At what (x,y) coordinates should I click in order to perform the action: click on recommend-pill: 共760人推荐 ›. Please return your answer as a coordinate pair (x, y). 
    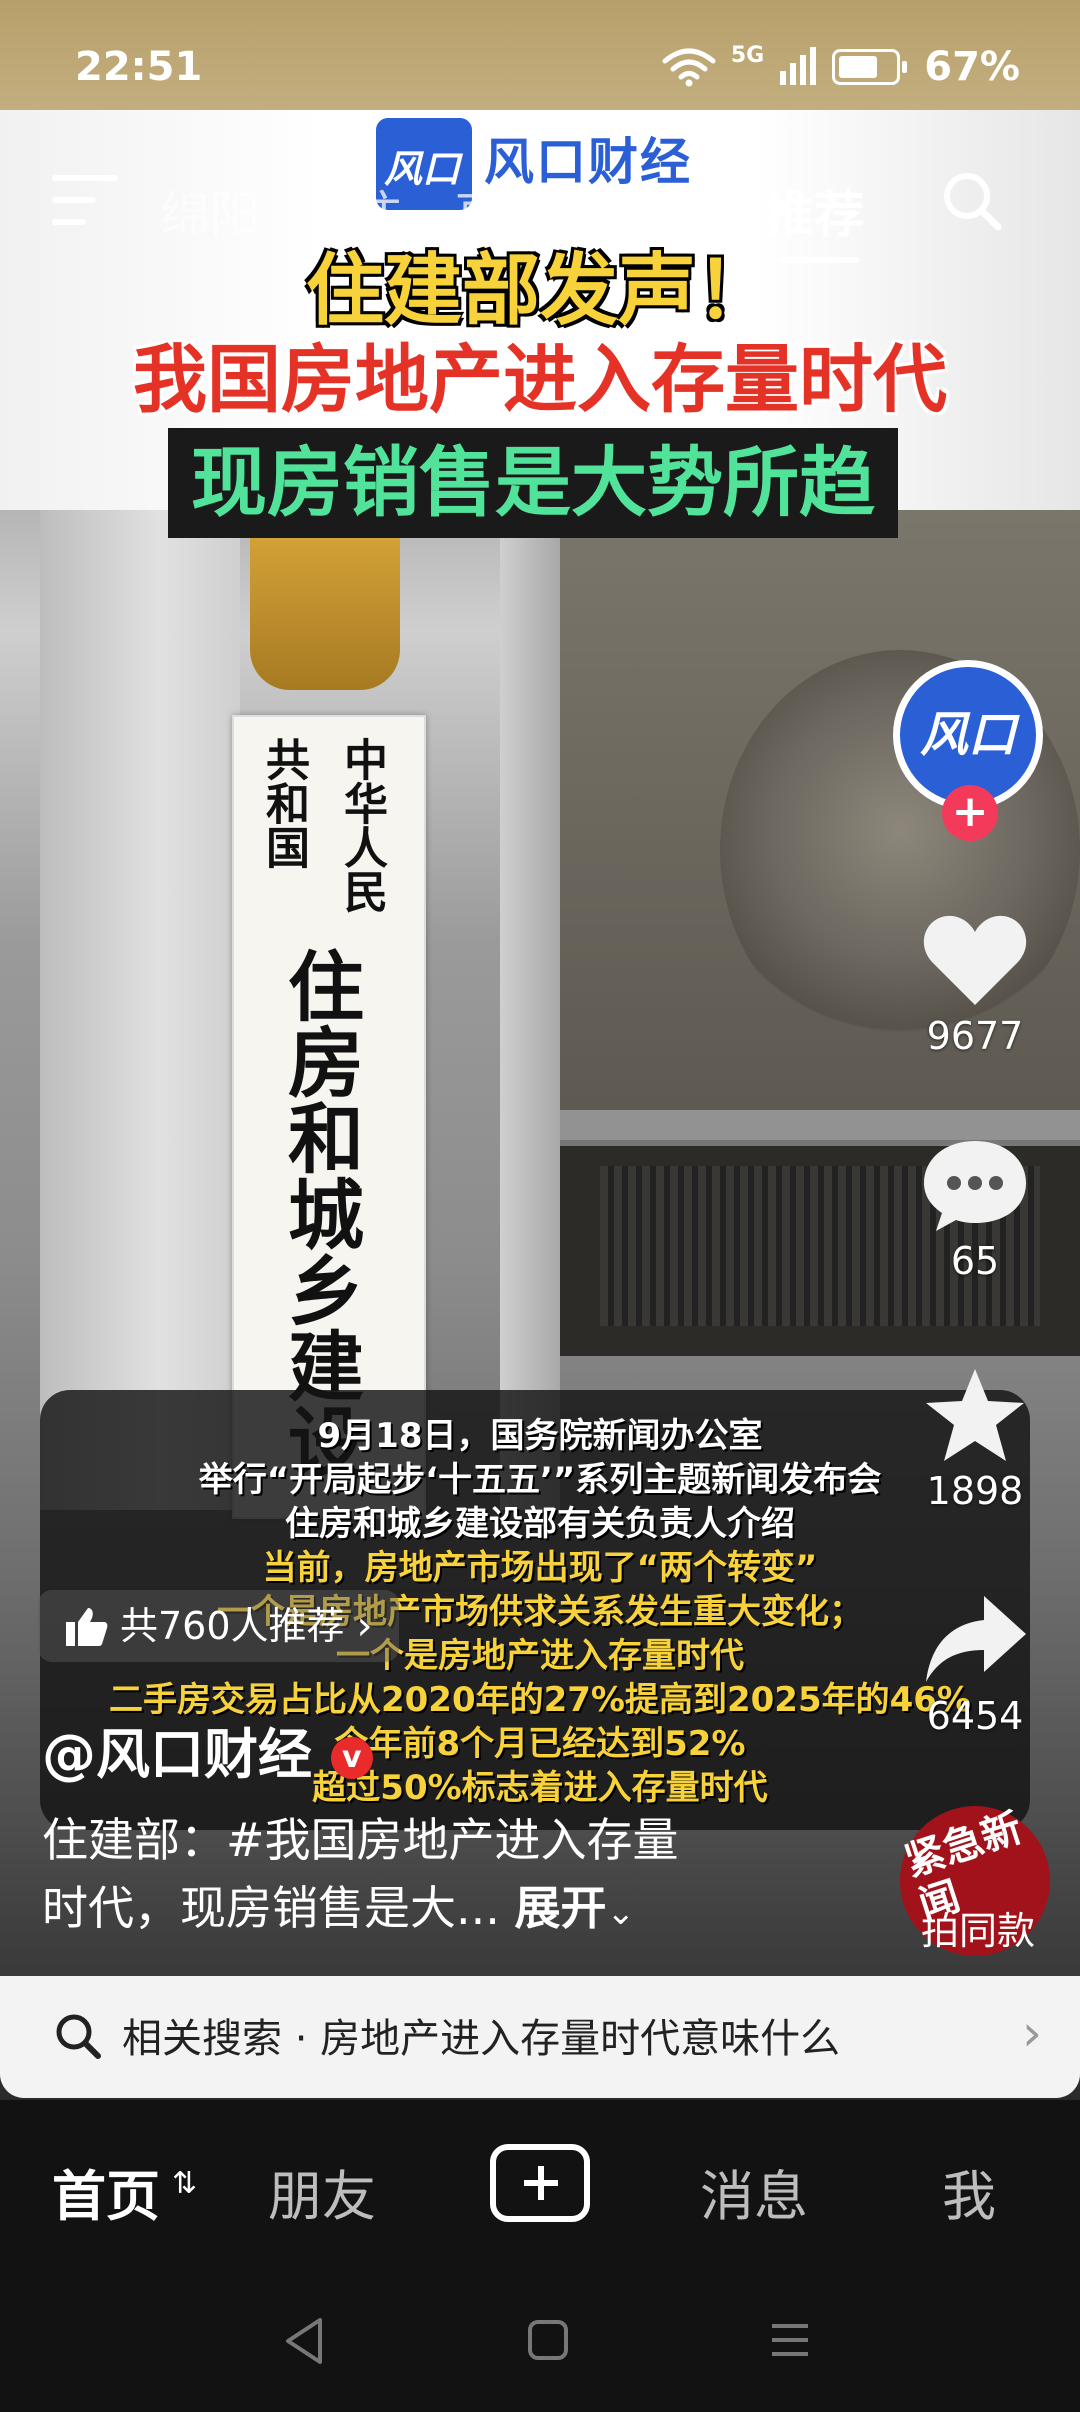
    Looking at the image, I should click on (218, 1626).